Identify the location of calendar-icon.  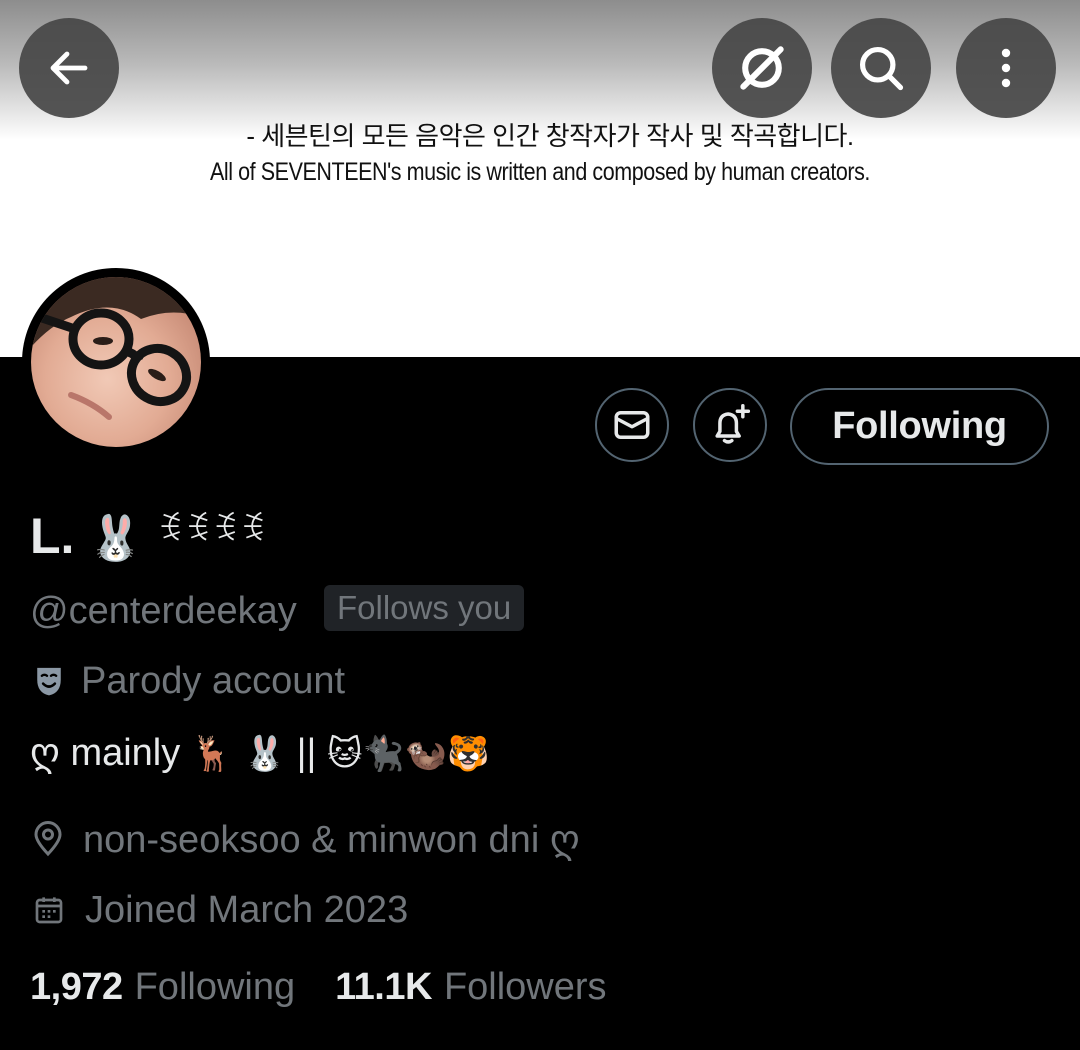
(49, 910).